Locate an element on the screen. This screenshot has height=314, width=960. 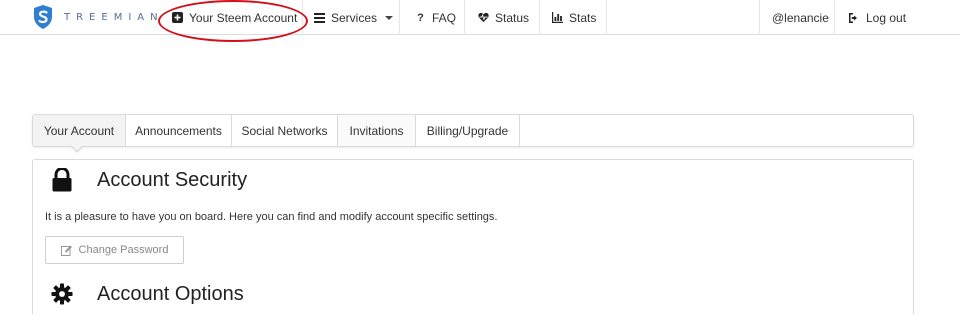
tab-announcements: Announcements is located at coordinates (179, 130).